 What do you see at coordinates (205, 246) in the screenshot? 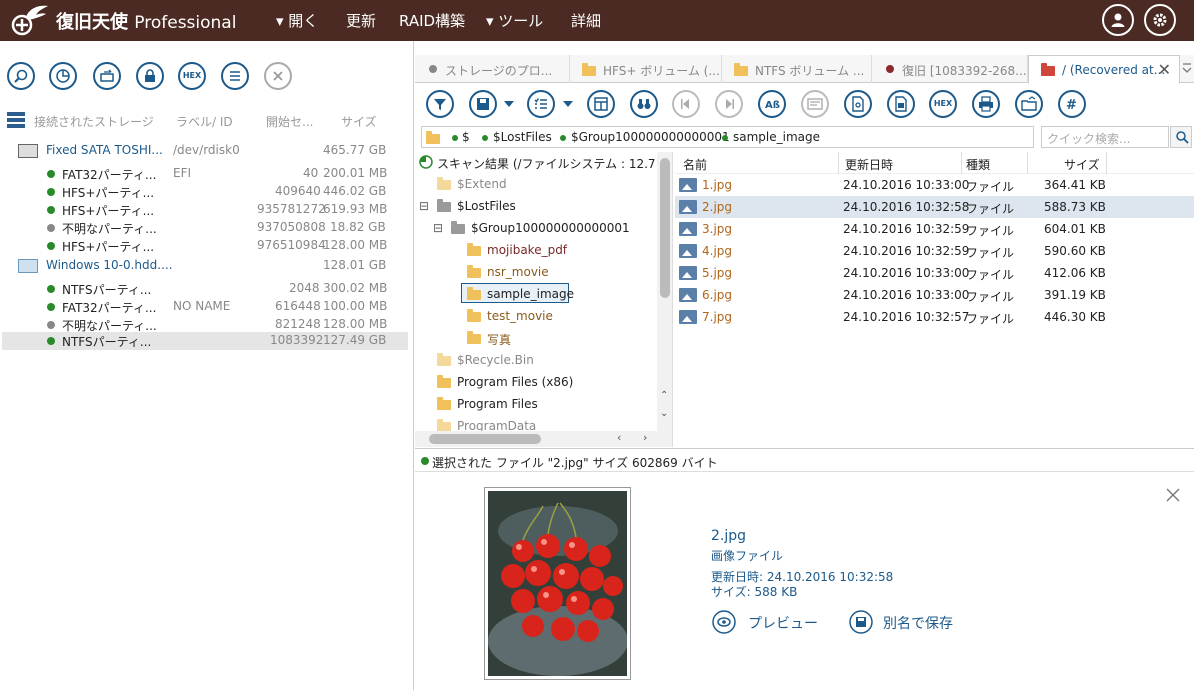
I see `partition-row: HFS+パーティ... 976510984 128.00 MB` at bounding box center [205, 246].